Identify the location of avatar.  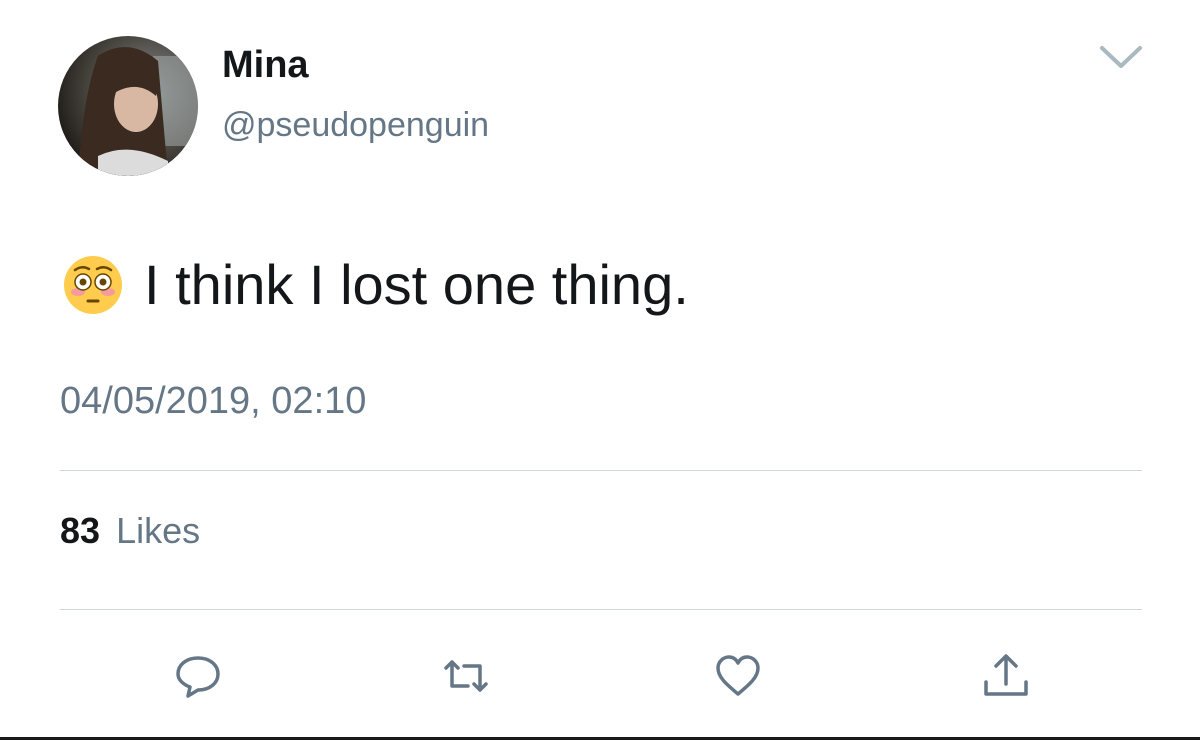
(128, 106).